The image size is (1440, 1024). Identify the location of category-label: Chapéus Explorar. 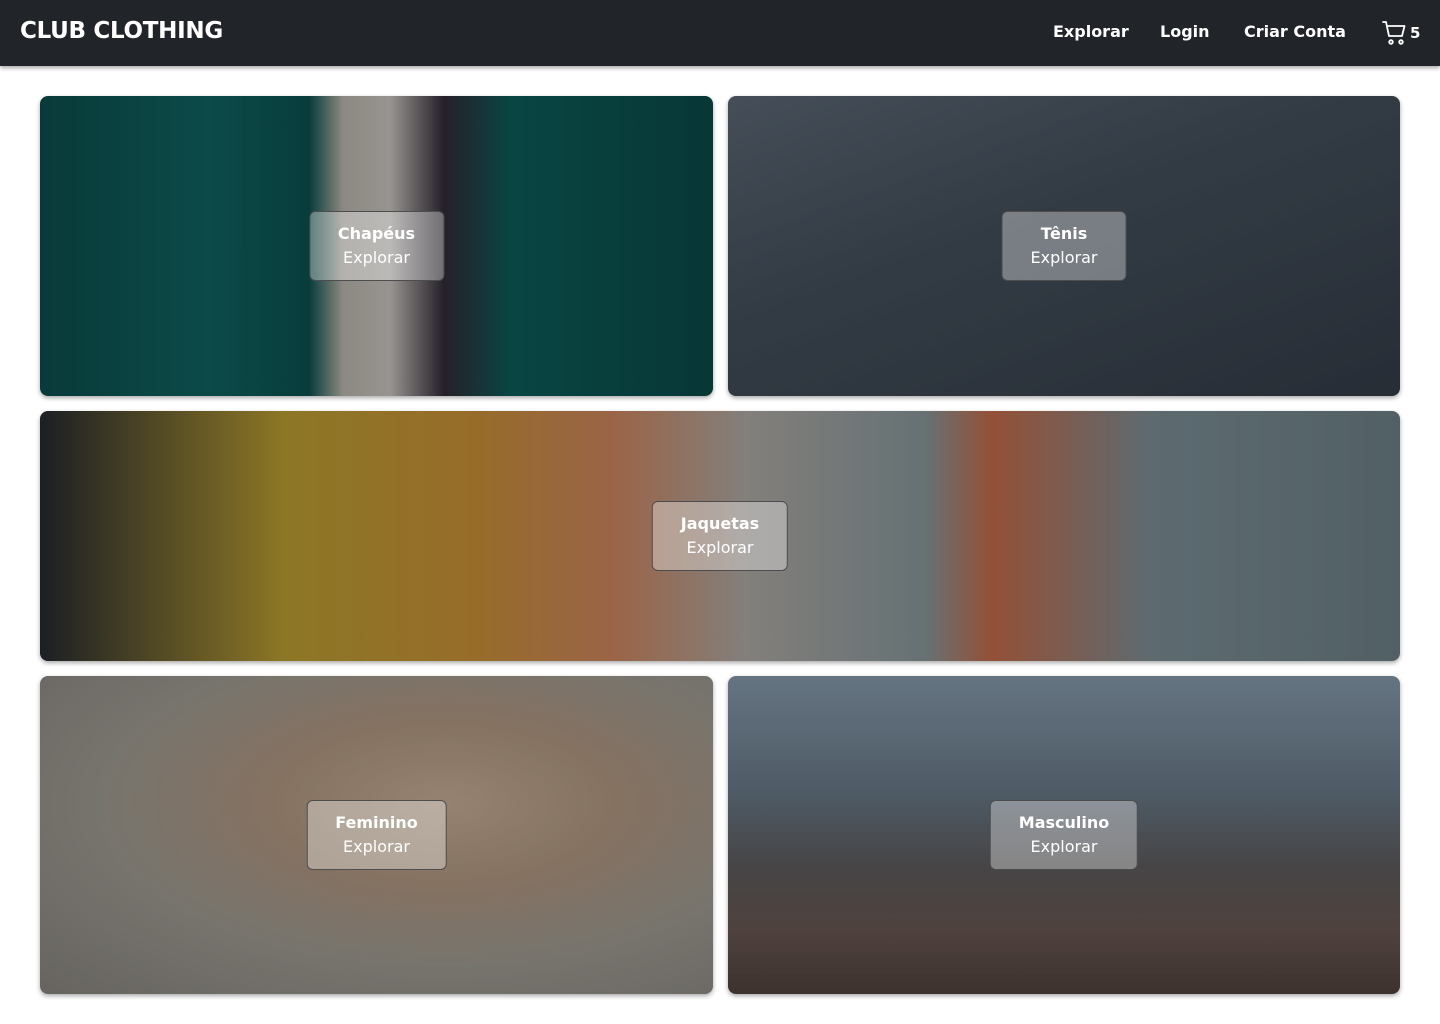
(376, 246).